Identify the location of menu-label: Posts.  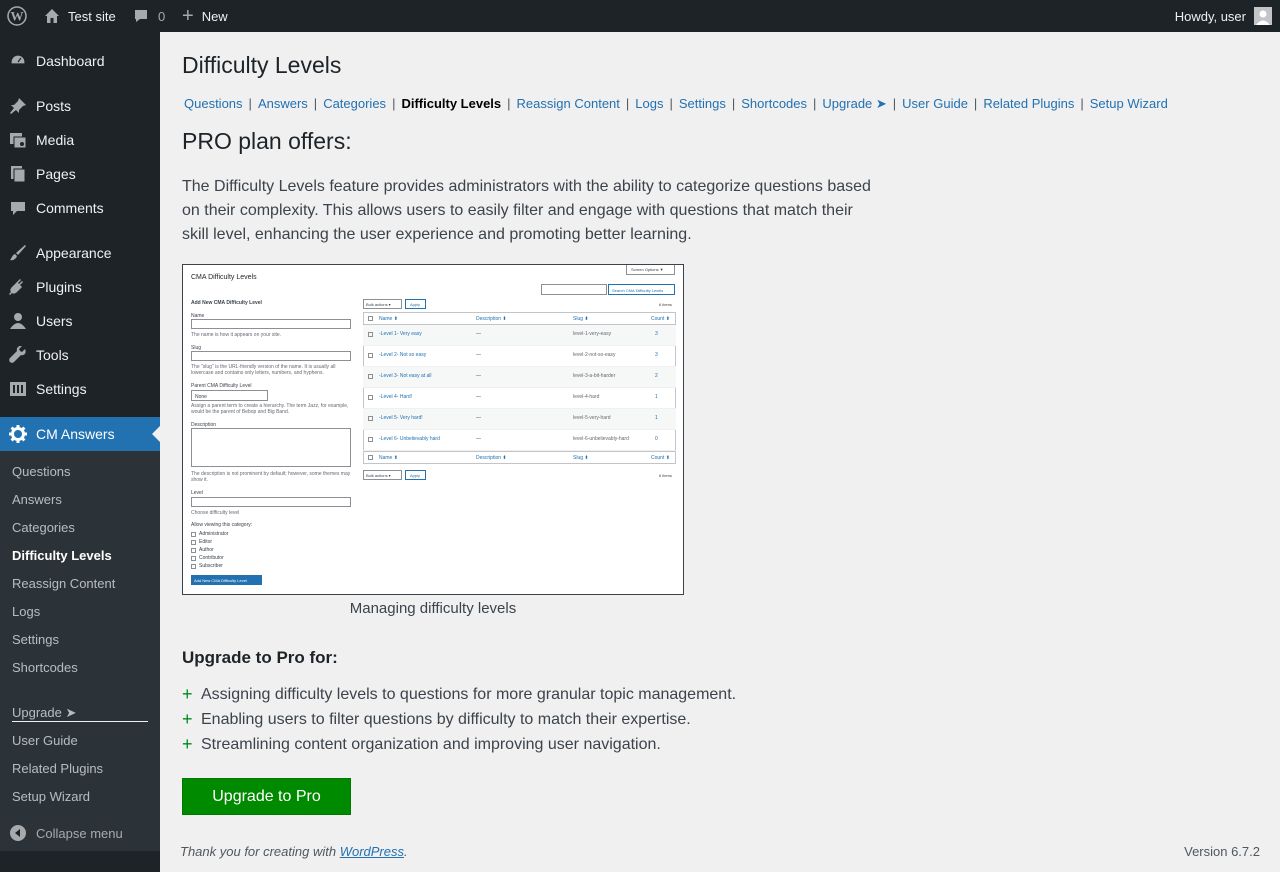
(54, 106).